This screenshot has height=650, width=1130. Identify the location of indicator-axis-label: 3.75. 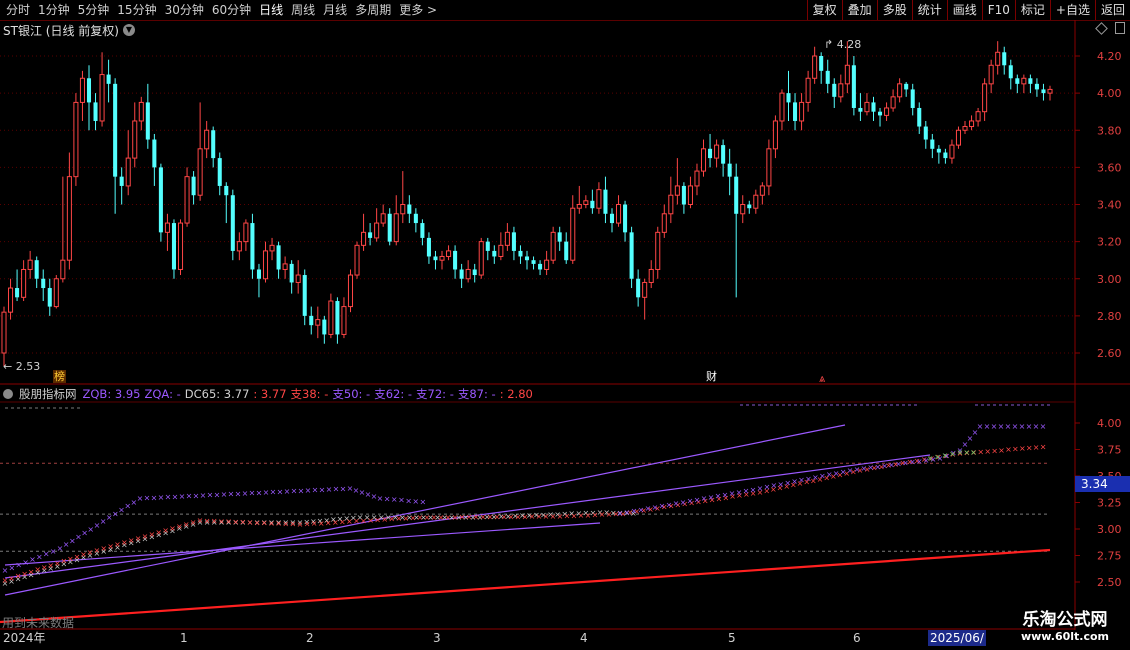
(1109, 450).